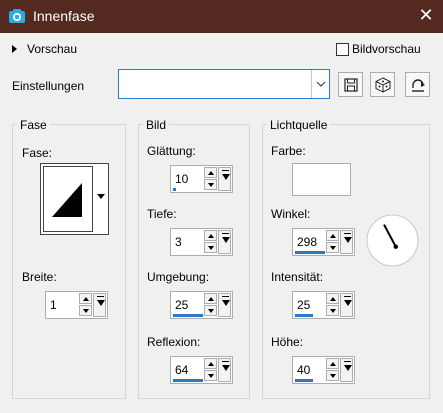 The width and height of the screenshot is (443, 413). I want to click on reflexion-level, so click(188, 380).